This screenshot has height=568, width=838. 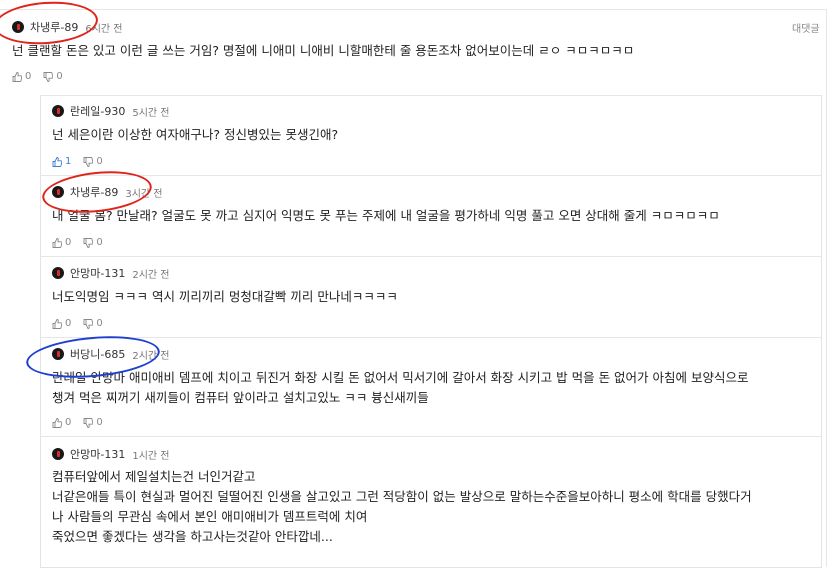 I want to click on reply-actions: 1 0, so click(x=83, y=161).